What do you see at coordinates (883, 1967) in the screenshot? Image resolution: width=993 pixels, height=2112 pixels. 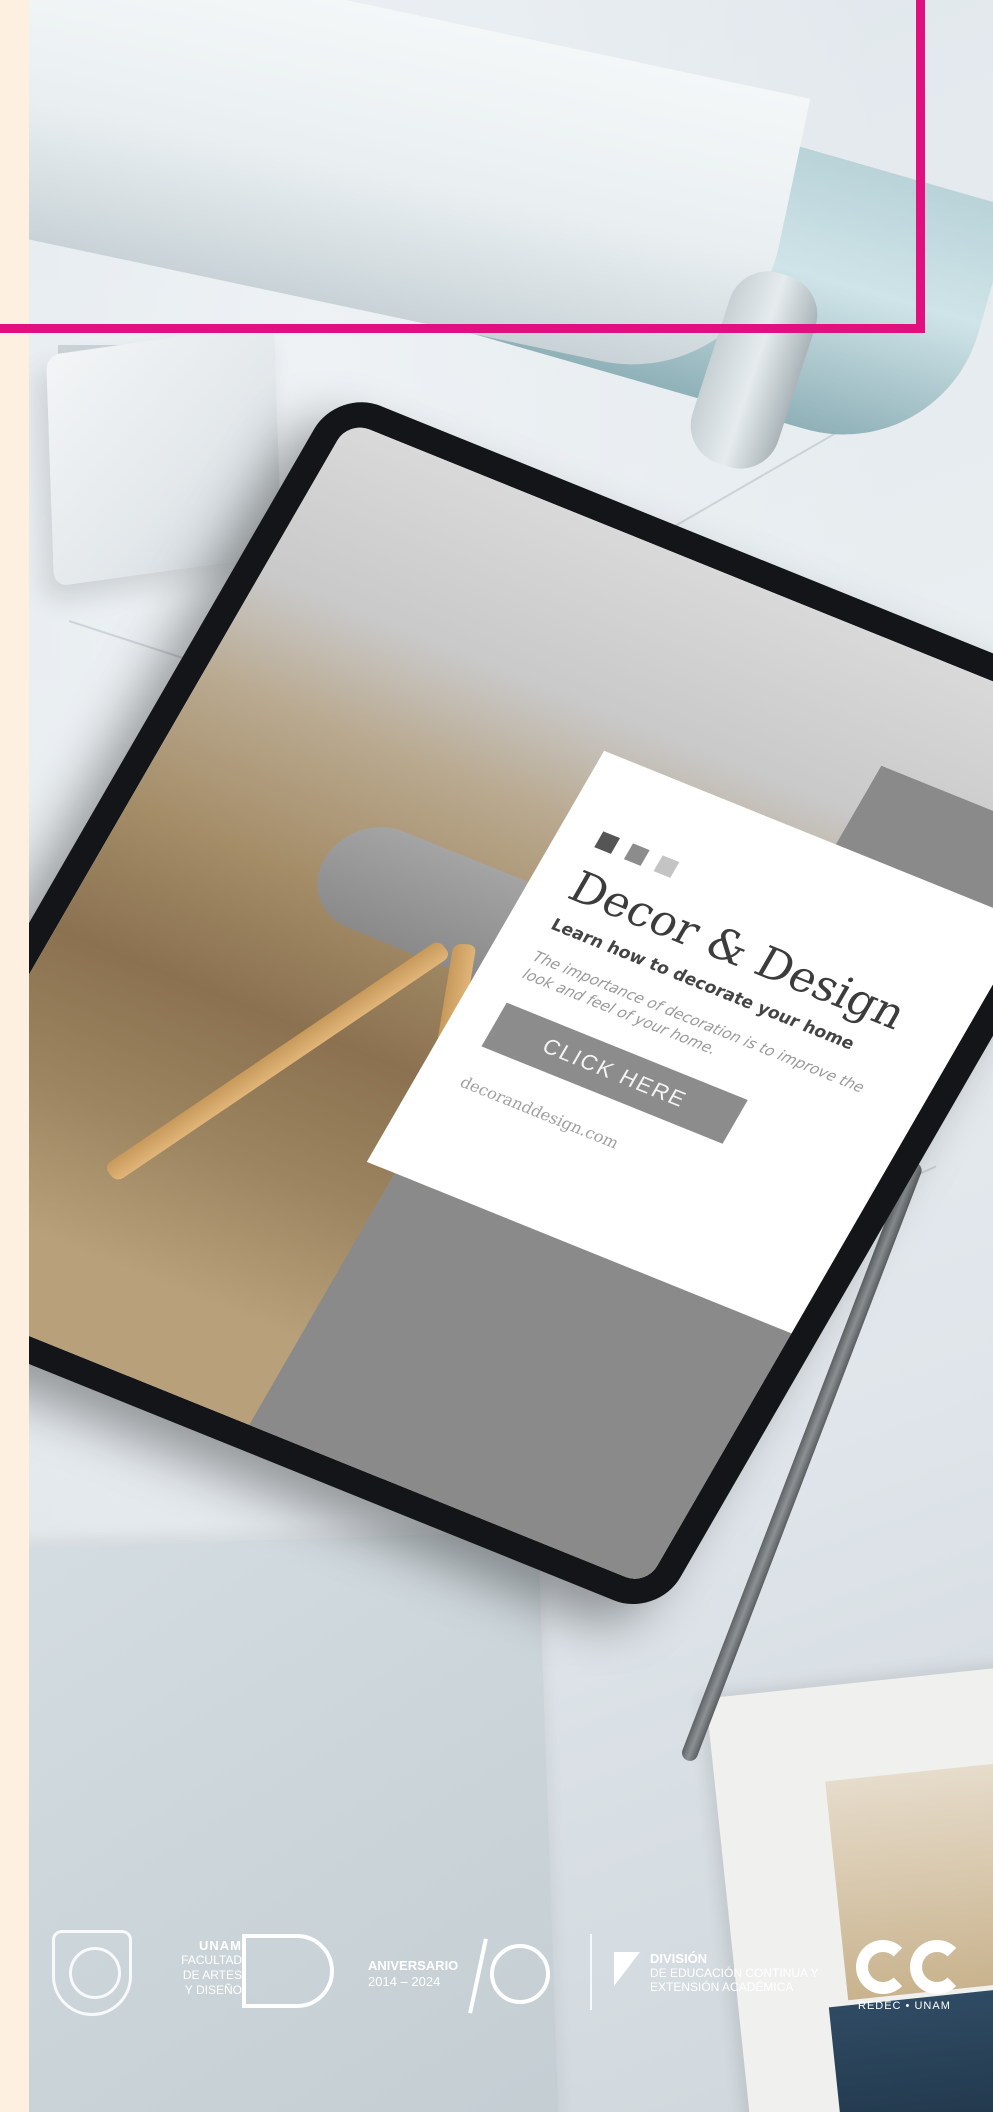 I see `redec-c-left-icon` at bounding box center [883, 1967].